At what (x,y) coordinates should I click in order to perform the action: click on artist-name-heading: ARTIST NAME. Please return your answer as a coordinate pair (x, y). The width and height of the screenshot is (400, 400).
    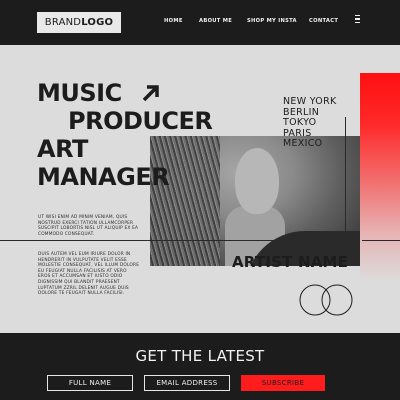
    Looking at the image, I should click on (290, 262).